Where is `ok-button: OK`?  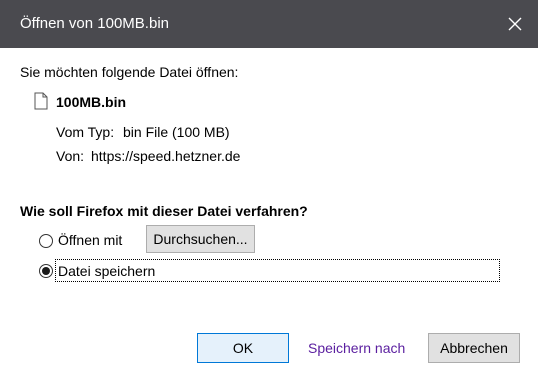
ok-button: OK is located at coordinates (243, 348).